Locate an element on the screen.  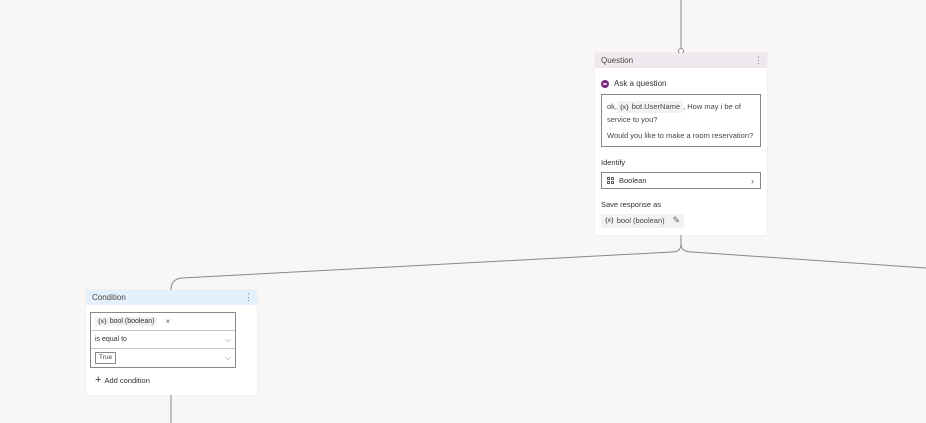
message-line-1: ok, {x} bot.UserName, How may i be of is located at coordinates (681, 106).